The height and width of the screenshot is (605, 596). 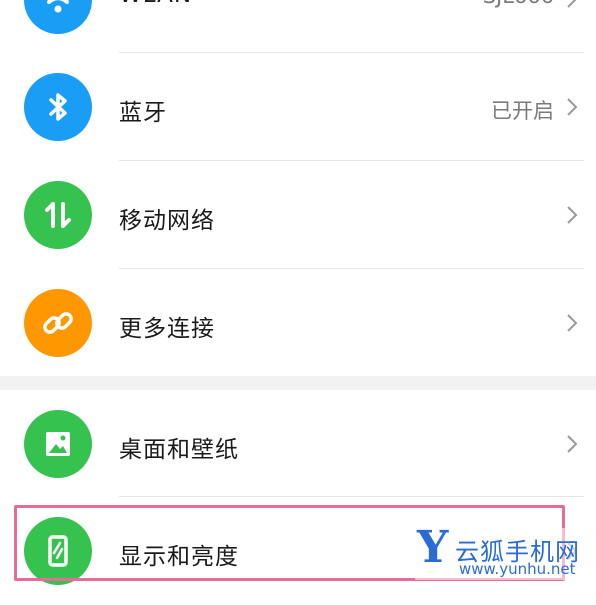 I want to click on watermark-logo-letter: Y, so click(x=433, y=547).